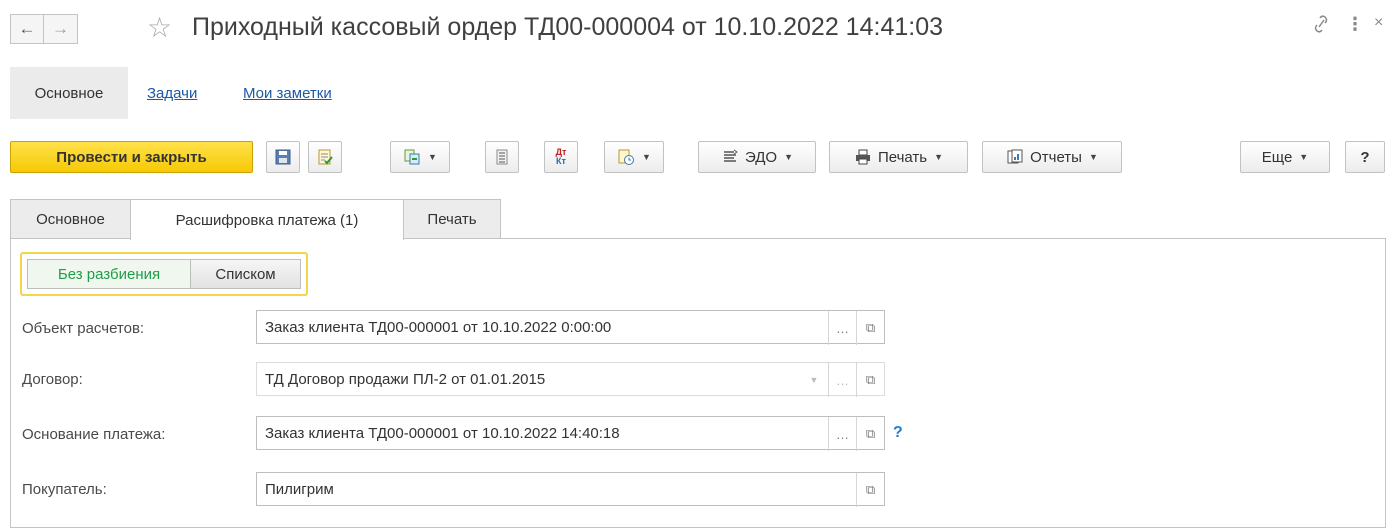 Image resolution: width=1395 pixels, height=528 pixels. What do you see at coordinates (83, 328) in the screenshot?
I see `object-label: Объект расчетов:` at bounding box center [83, 328].